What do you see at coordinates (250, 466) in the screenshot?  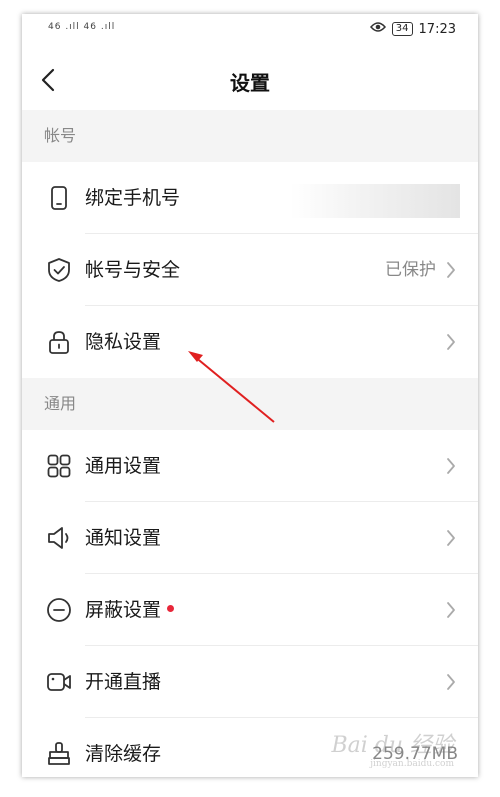 I see `row-general-settings: 通用设置` at bounding box center [250, 466].